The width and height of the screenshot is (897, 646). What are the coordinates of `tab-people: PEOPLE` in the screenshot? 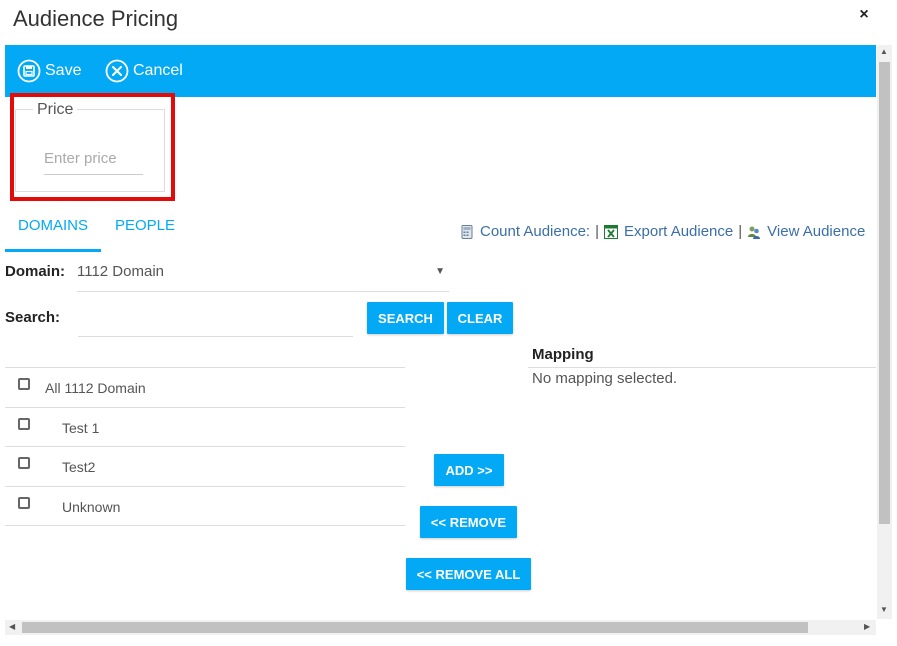 It's located at (145, 225).